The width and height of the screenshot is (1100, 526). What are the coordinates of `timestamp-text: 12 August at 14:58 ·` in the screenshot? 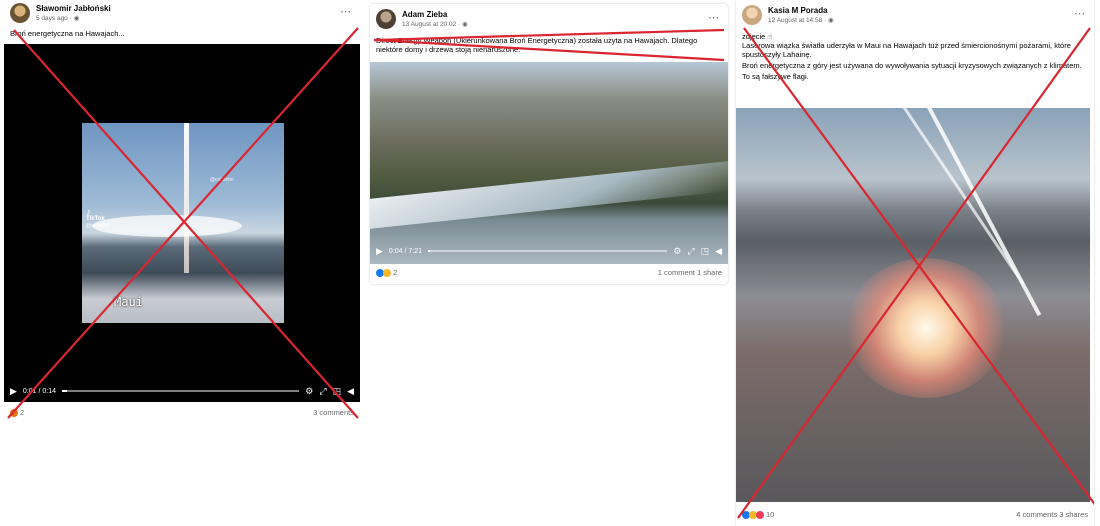 It's located at (798, 20).